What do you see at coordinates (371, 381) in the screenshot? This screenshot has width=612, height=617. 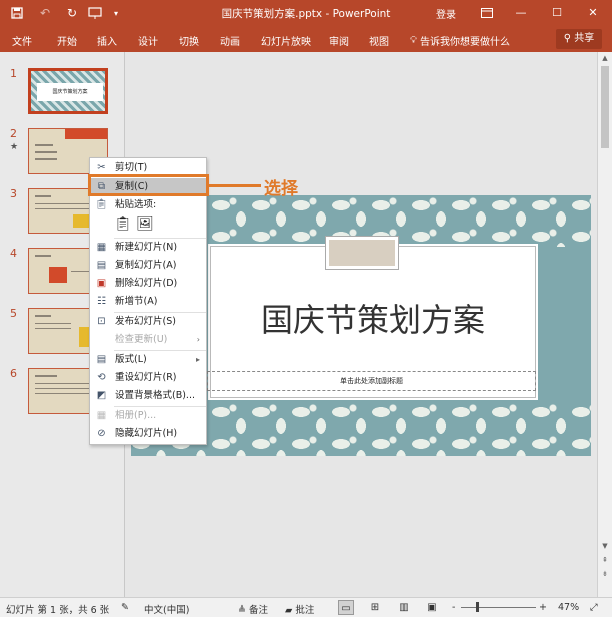 I see `subtitle-placeholder: 单击此处添加副标题` at bounding box center [371, 381].